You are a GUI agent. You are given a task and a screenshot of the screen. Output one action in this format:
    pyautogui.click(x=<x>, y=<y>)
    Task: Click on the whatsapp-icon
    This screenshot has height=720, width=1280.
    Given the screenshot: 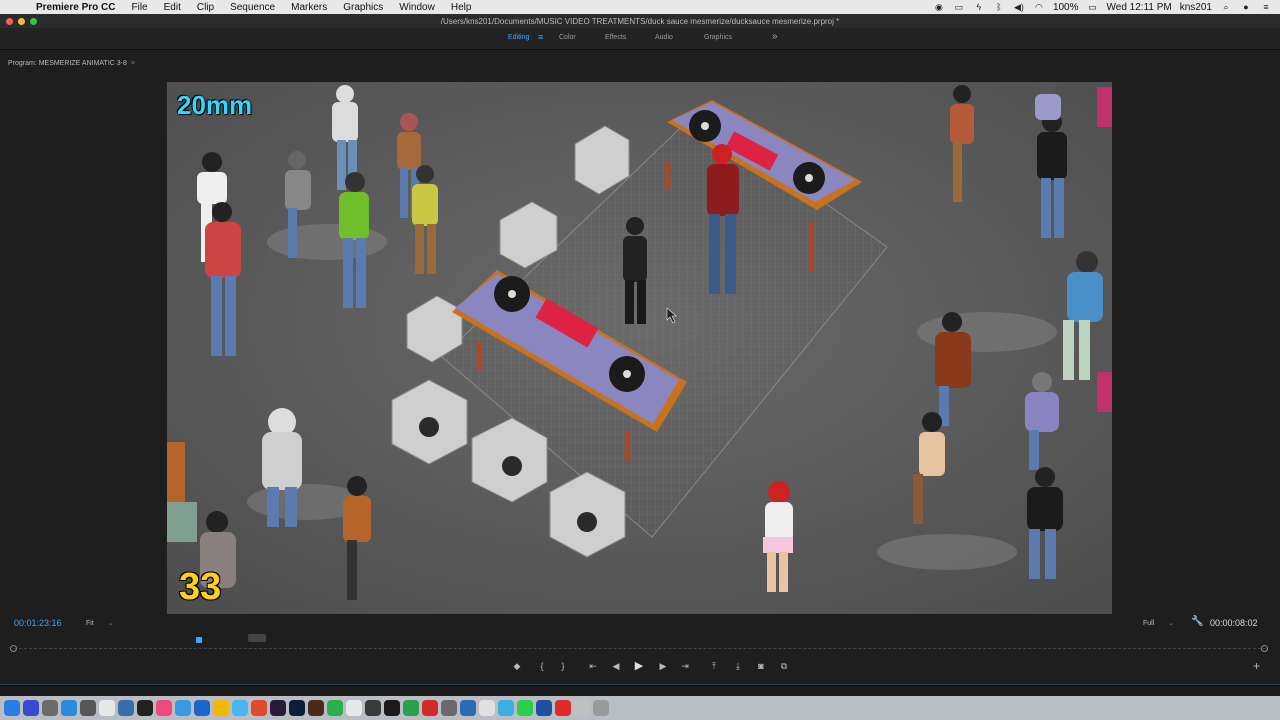 What is the action you would take?
    pyautogui.click(x=525, y=708)
    